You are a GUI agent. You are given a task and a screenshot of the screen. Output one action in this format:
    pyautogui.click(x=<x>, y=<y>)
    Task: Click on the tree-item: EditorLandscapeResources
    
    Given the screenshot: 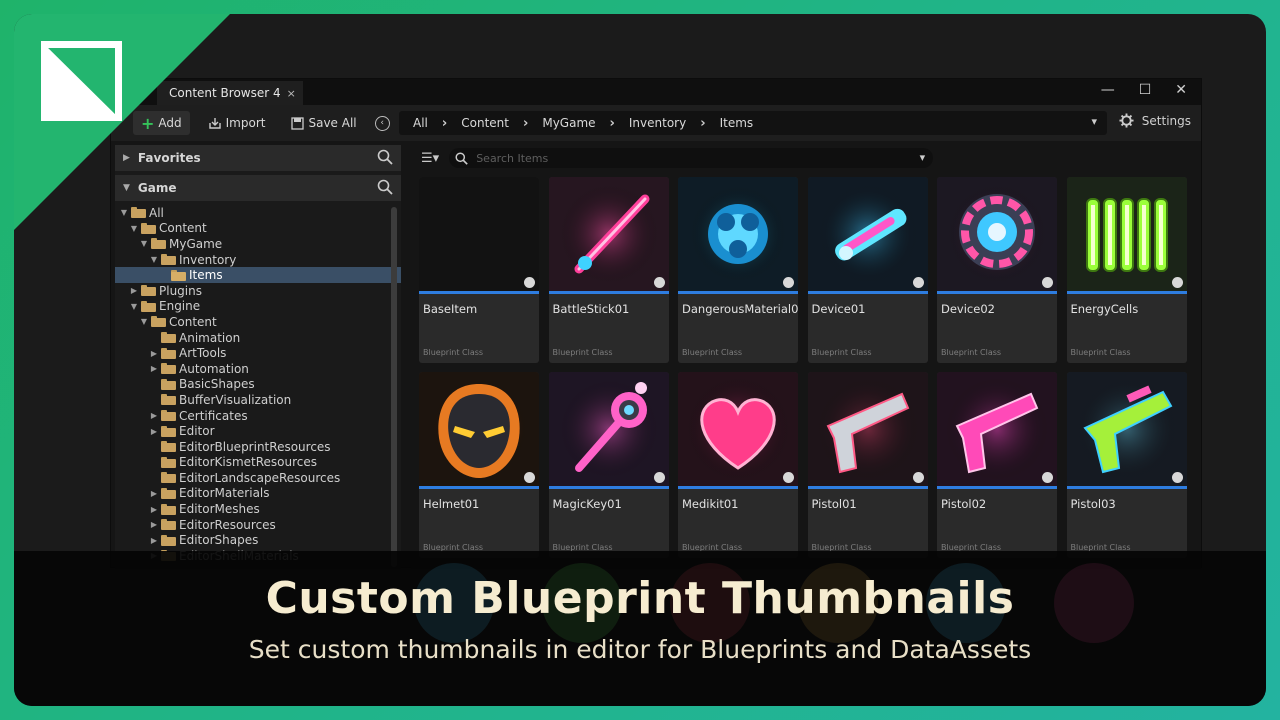 What is the action you would take?
    pyautogui.click(x=258, y=478)
    